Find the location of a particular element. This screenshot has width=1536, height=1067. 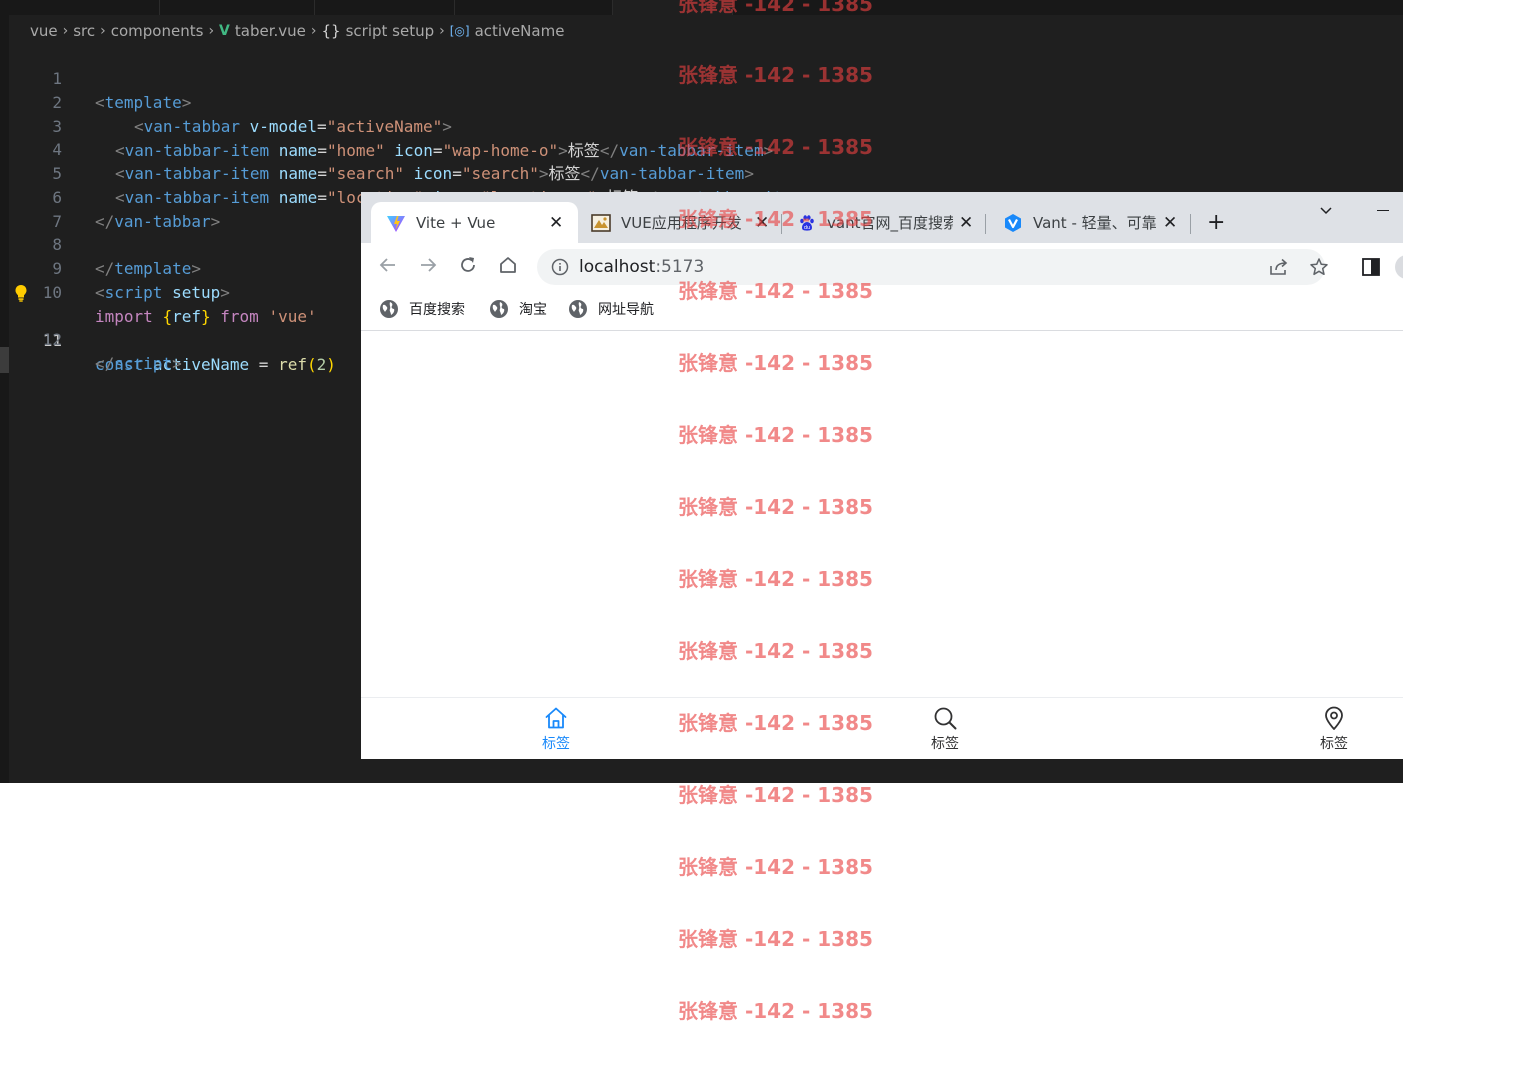

tabbar-item-search: 标签 is located at coordinates (945, 728).